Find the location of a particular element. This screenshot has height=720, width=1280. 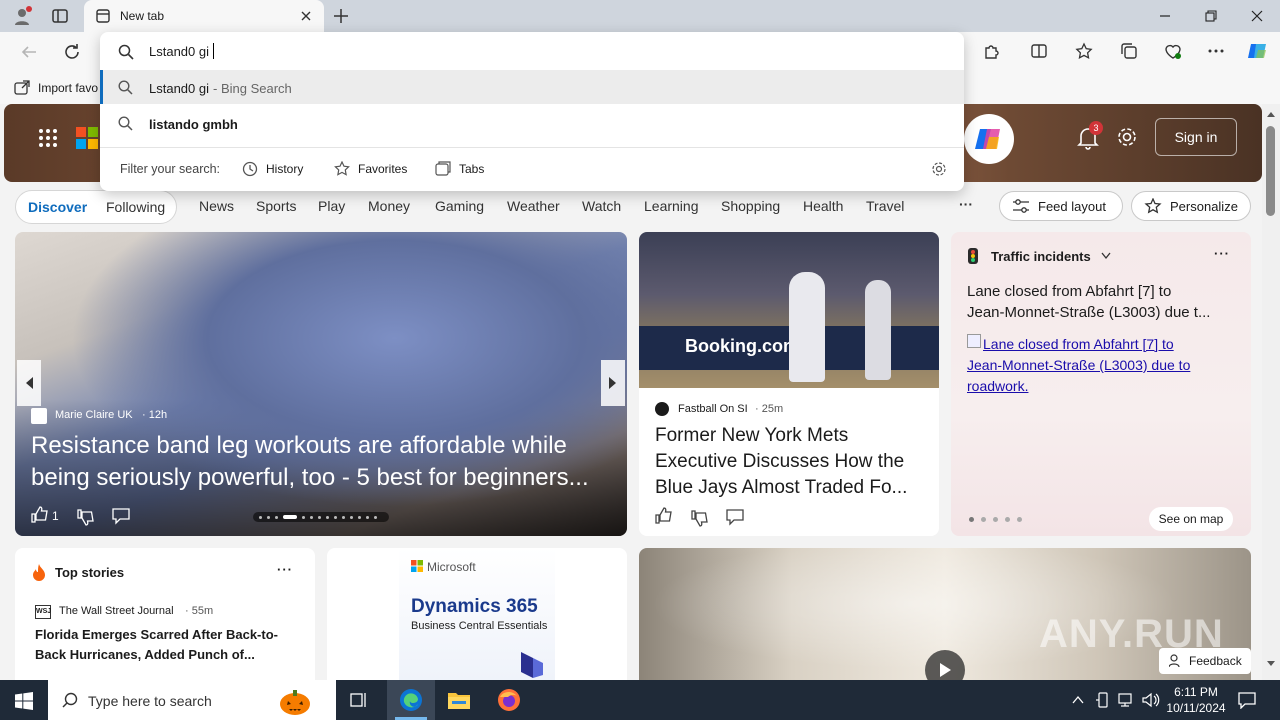

copilot-icon is located at coordinates (1258, 51).